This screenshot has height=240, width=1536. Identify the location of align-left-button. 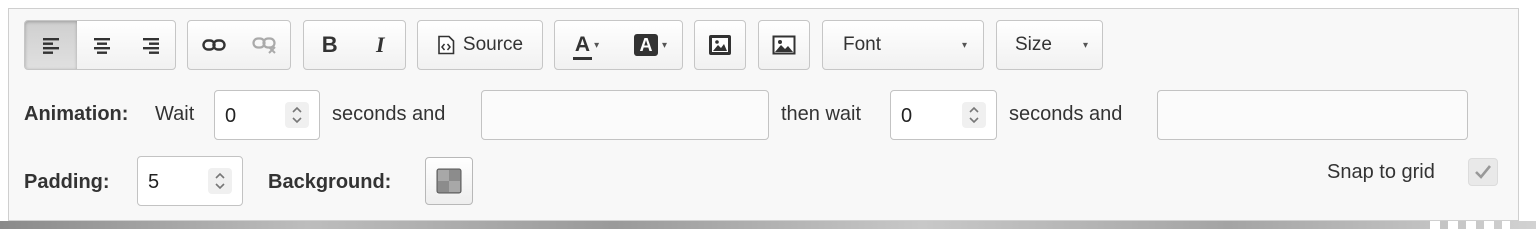
(51, 45).